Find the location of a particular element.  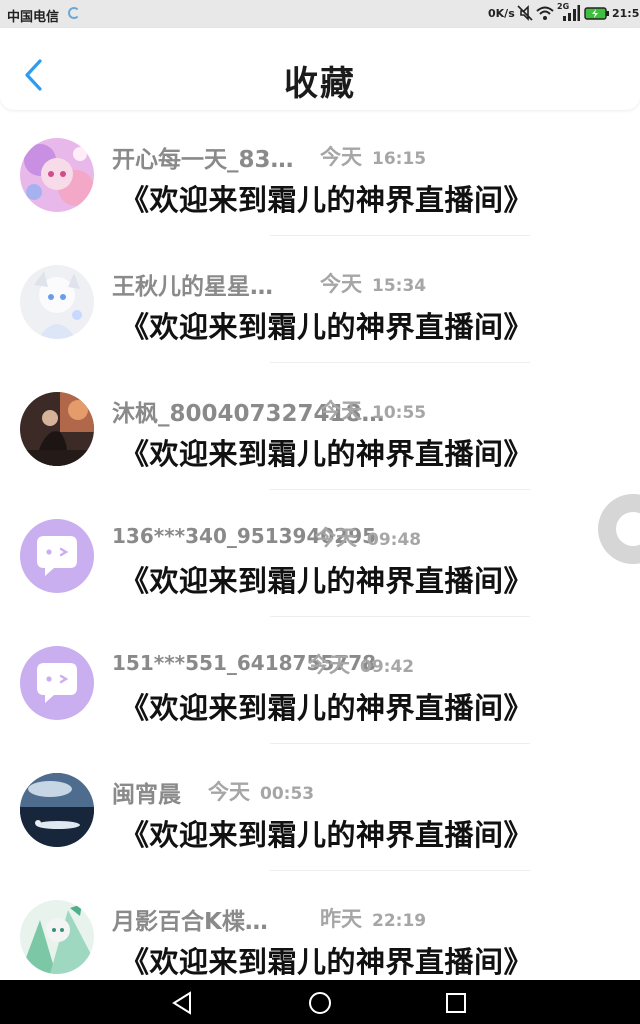

floating-button-center is located at coordinates (628, 529).